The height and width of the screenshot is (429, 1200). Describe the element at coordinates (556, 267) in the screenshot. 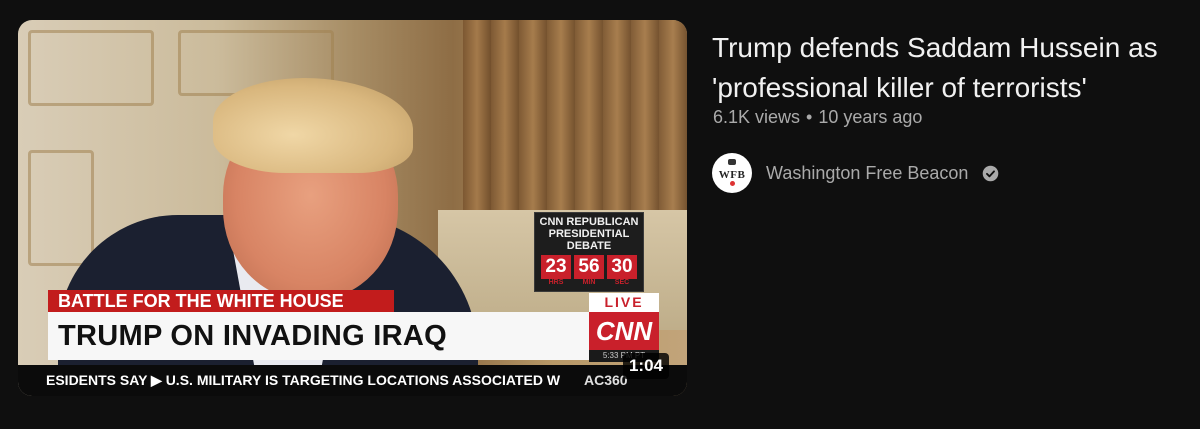

I see `countdown-hours: 23` at that location.